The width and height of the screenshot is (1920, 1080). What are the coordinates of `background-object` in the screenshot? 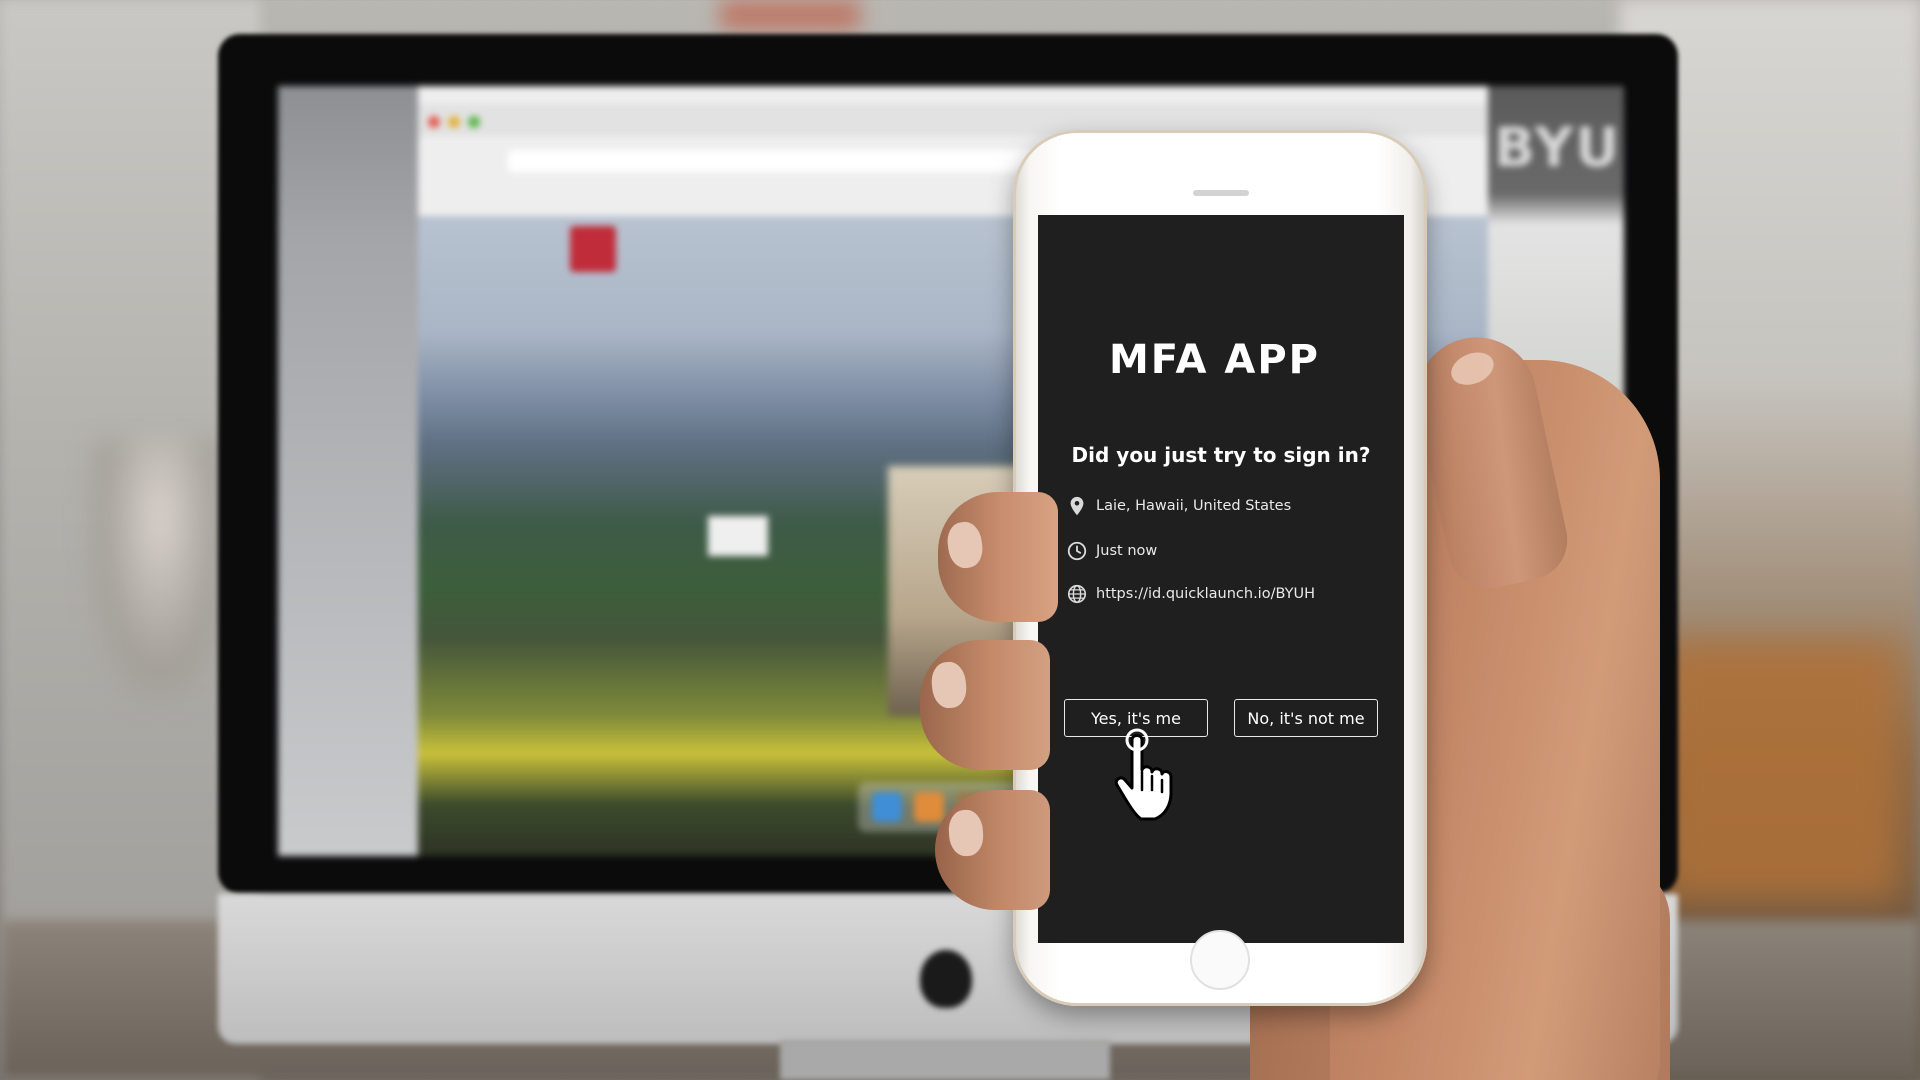 It's located at (790, 15).